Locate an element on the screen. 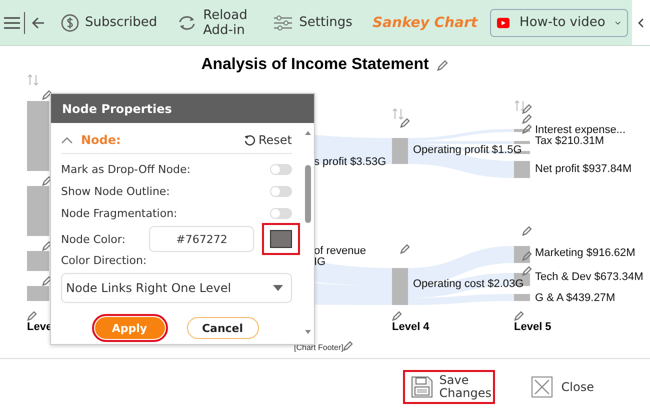 Image resolution: width=650 pixels, height=412 pixels. save-button: Save Changes is located at coordinates (449, 387).